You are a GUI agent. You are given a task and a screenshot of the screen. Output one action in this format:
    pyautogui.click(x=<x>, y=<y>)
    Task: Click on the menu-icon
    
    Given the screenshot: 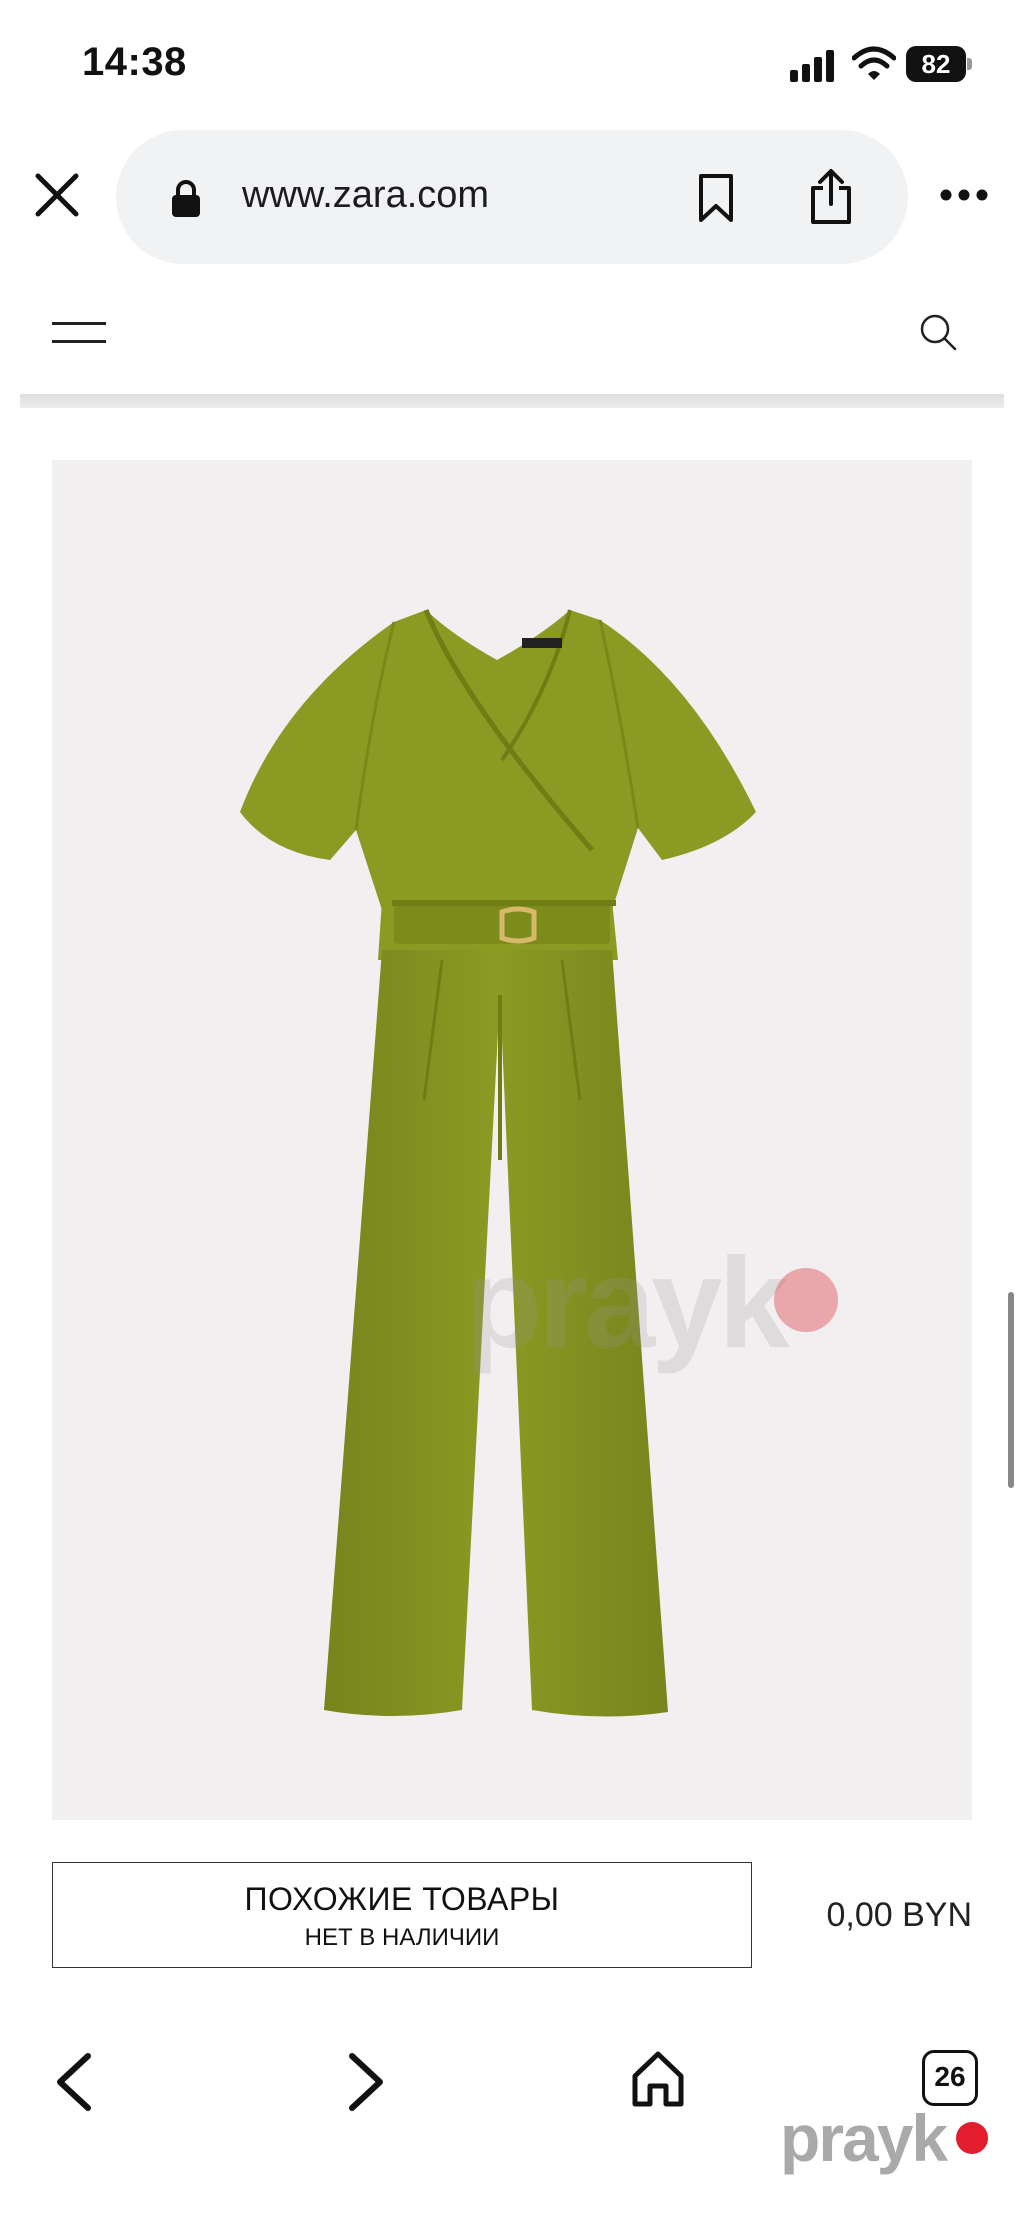 What is the action you would take?
    pyautogui.click(x=79, y=333)
    